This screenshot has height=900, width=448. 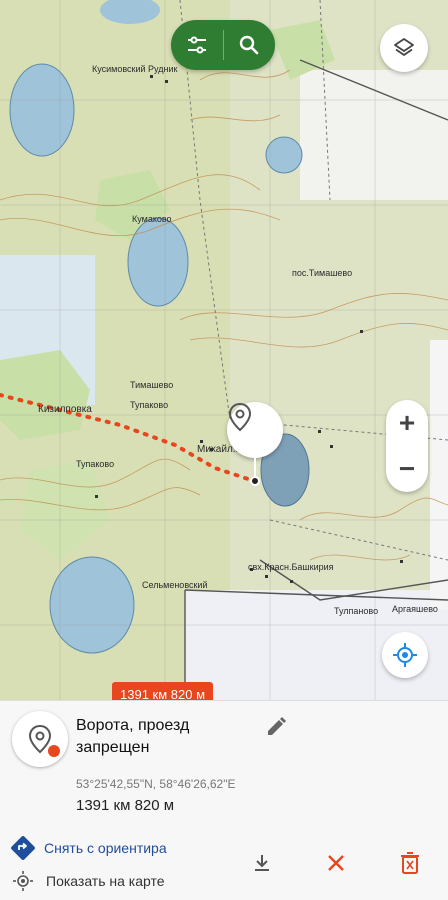 I want to click on tune-sliders-icon, so click(x=196, y=45).